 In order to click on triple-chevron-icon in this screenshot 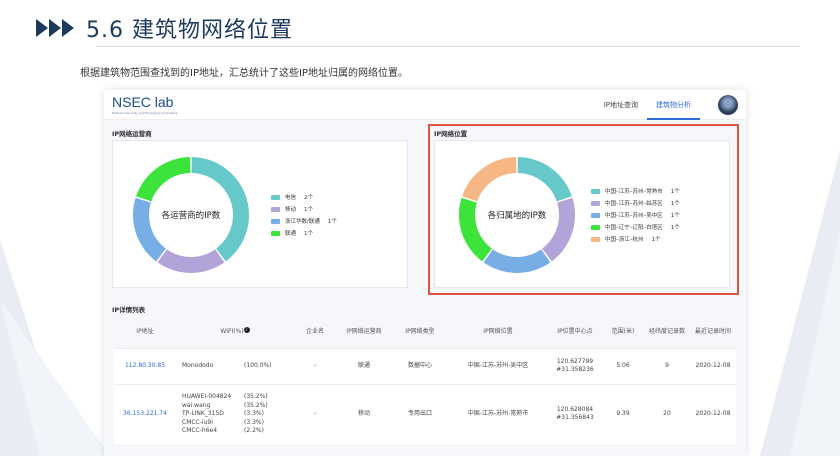, I will do `click(55, 28)`.